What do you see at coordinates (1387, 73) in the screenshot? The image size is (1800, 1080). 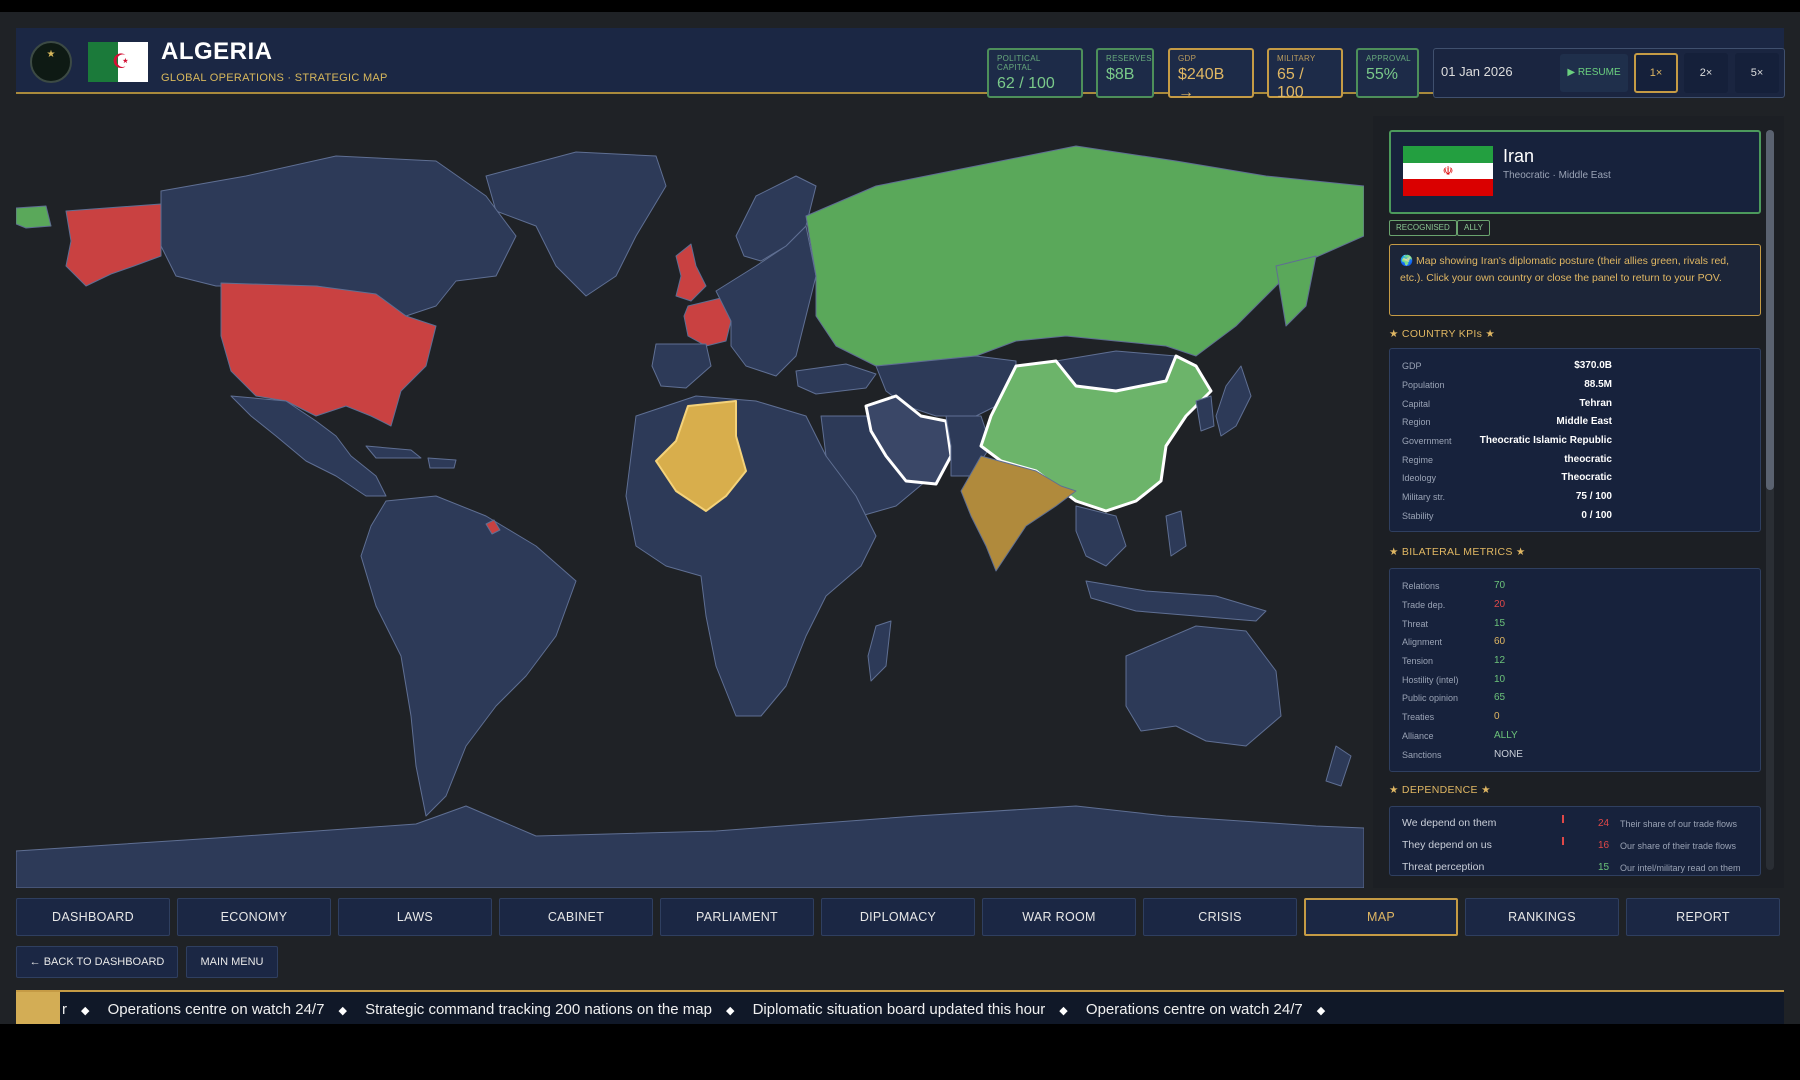 I see `stat-approval: APPROVAL 55%` at bounding box center [1387, 73].